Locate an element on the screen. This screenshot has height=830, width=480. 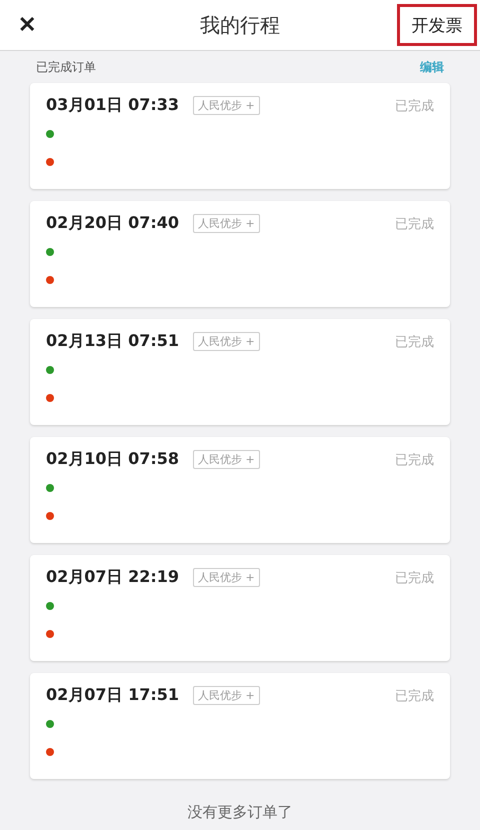
order-card: 03月01日 07:33 人民优步 + 已完成 is located at coordinates (240, 136).